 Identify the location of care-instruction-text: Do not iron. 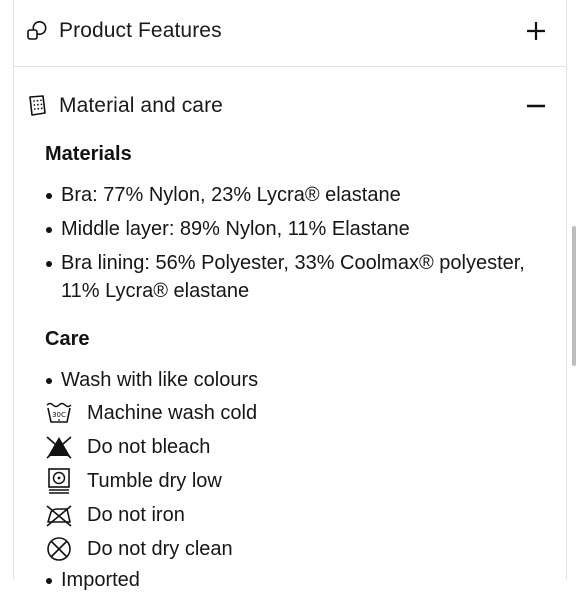
(136, 515).